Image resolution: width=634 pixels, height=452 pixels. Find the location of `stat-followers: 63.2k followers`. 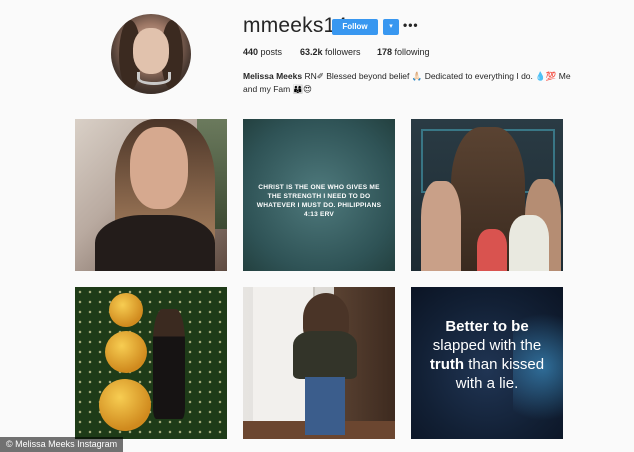

stat-followers: 63.2k followers is located at coordinates (330, 52).